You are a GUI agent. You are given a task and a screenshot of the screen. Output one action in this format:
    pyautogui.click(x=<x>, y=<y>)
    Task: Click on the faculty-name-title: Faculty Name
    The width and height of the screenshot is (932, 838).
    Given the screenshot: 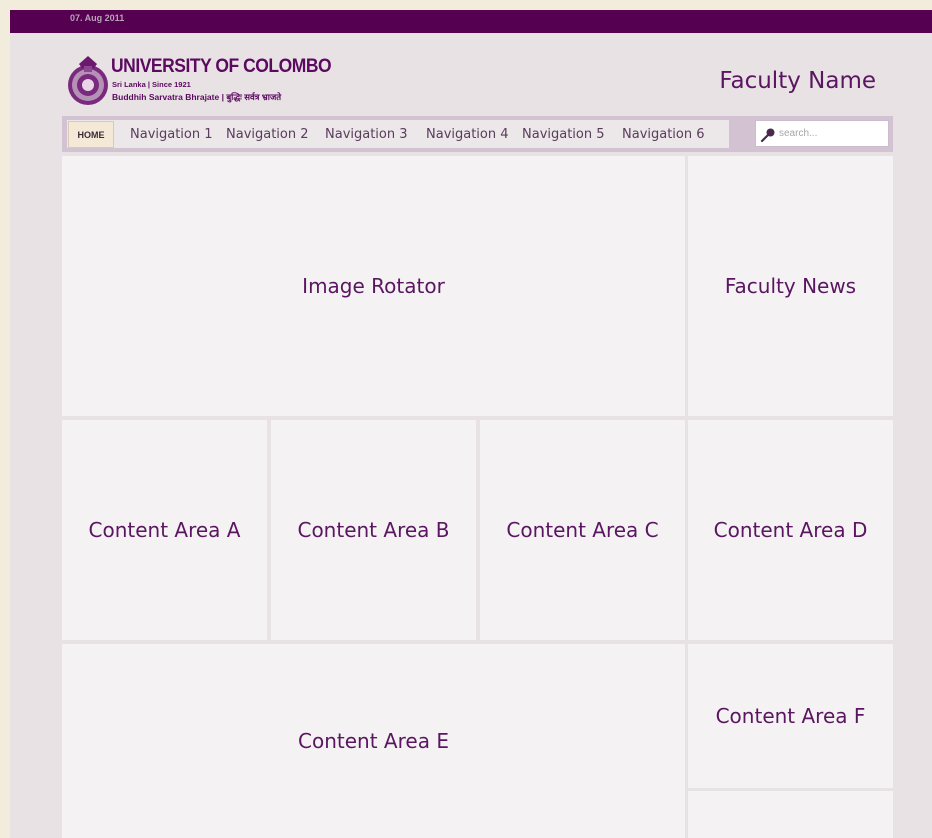 What is the action you would take?
    pyautogui.click(x=797, y=81)
    